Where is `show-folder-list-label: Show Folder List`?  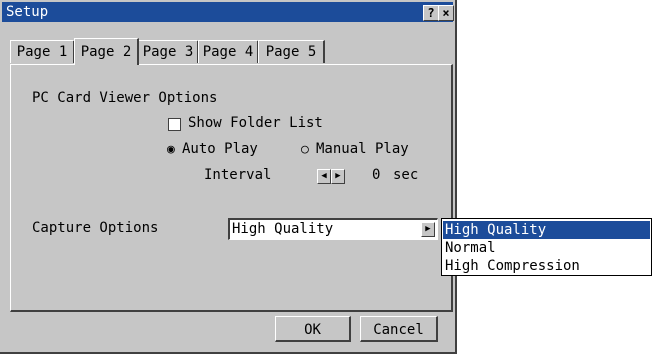
show-folder-list-label: Show Folder List is located at coordinates (255, 123).